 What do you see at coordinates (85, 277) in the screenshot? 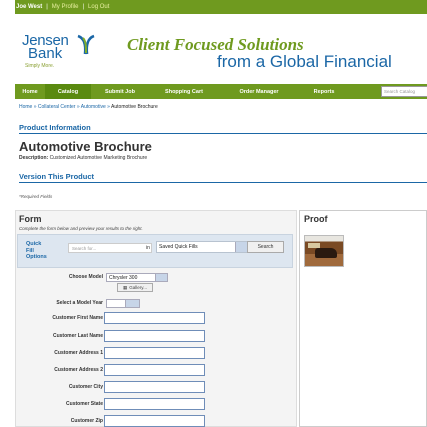
I see `choose-model-label: Choose Model` at bounding box center [85, 277].